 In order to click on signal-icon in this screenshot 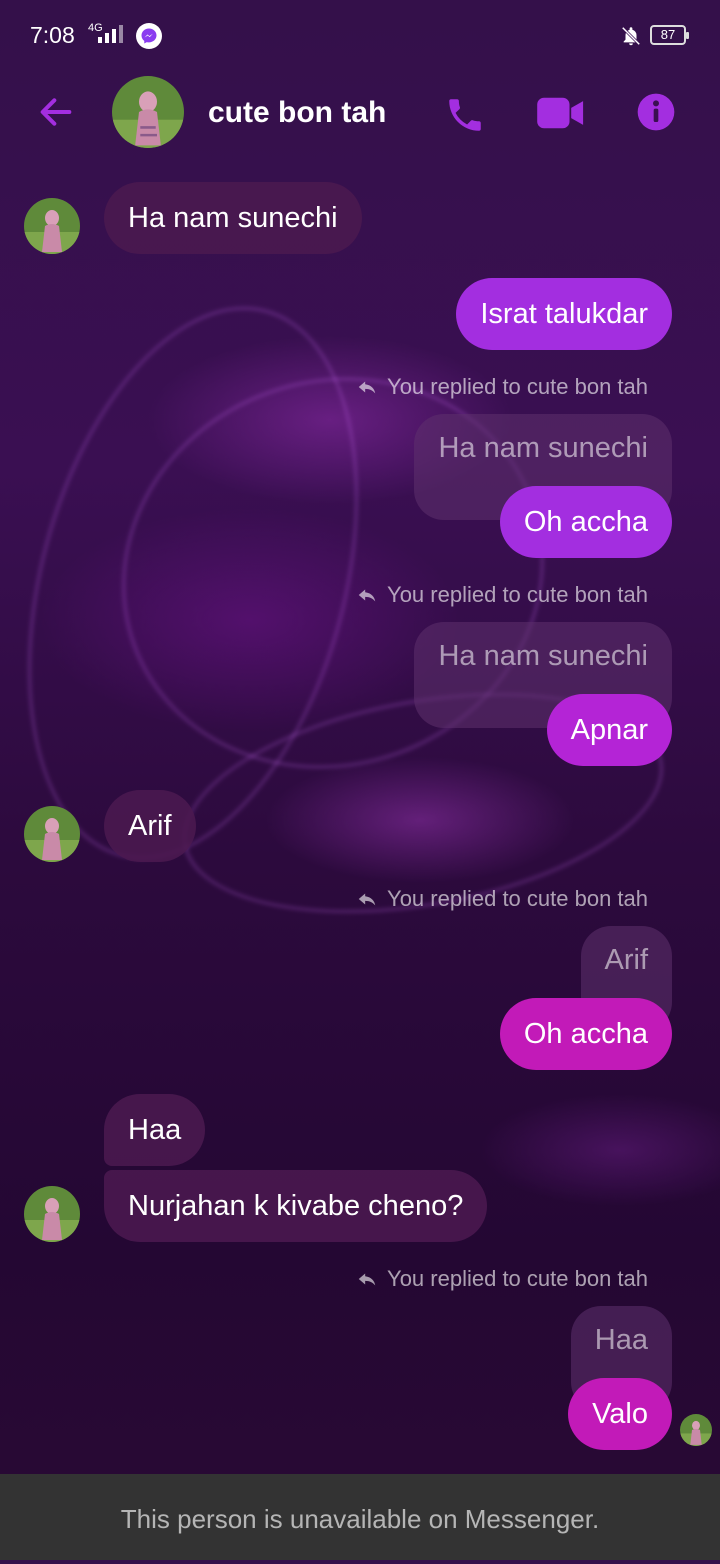, I will do `click(110, 34)`.